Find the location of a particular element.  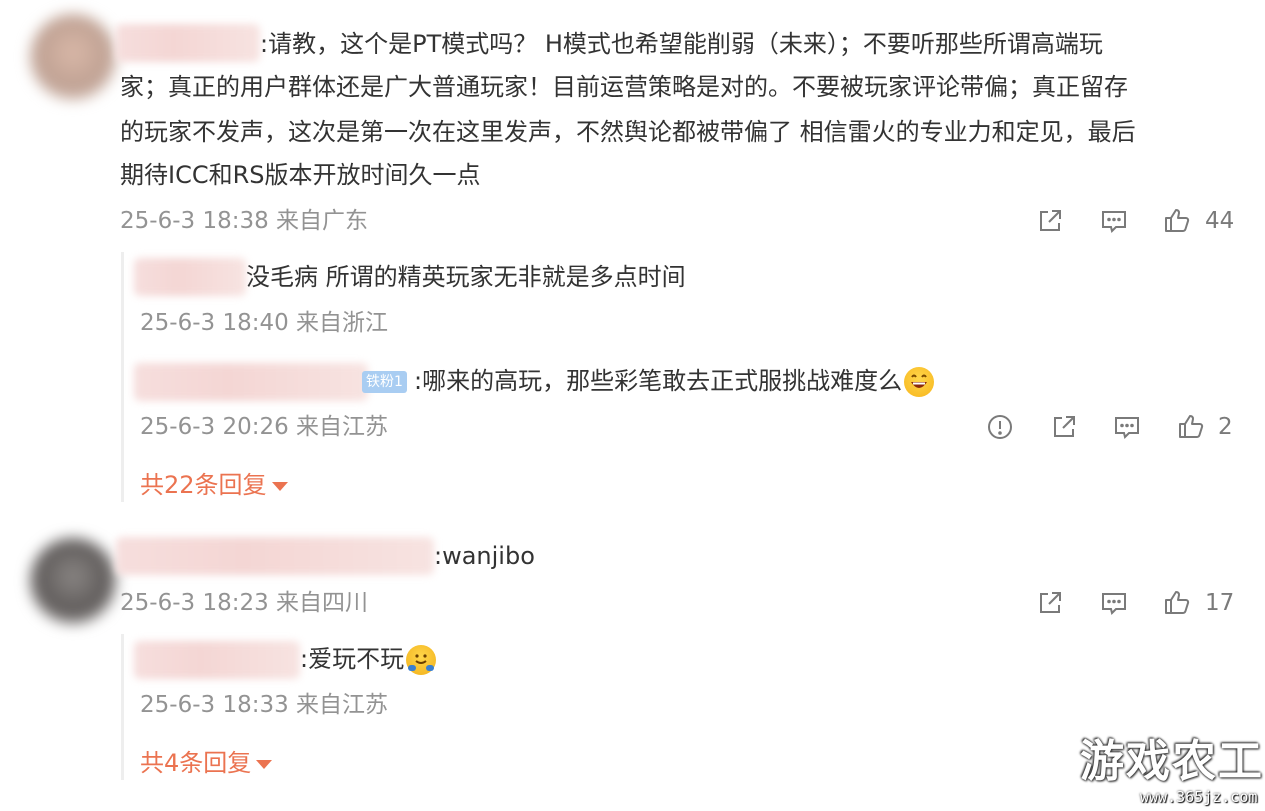

reply-text-row: :爱玩不玩 is located at coordinates (368, 659).